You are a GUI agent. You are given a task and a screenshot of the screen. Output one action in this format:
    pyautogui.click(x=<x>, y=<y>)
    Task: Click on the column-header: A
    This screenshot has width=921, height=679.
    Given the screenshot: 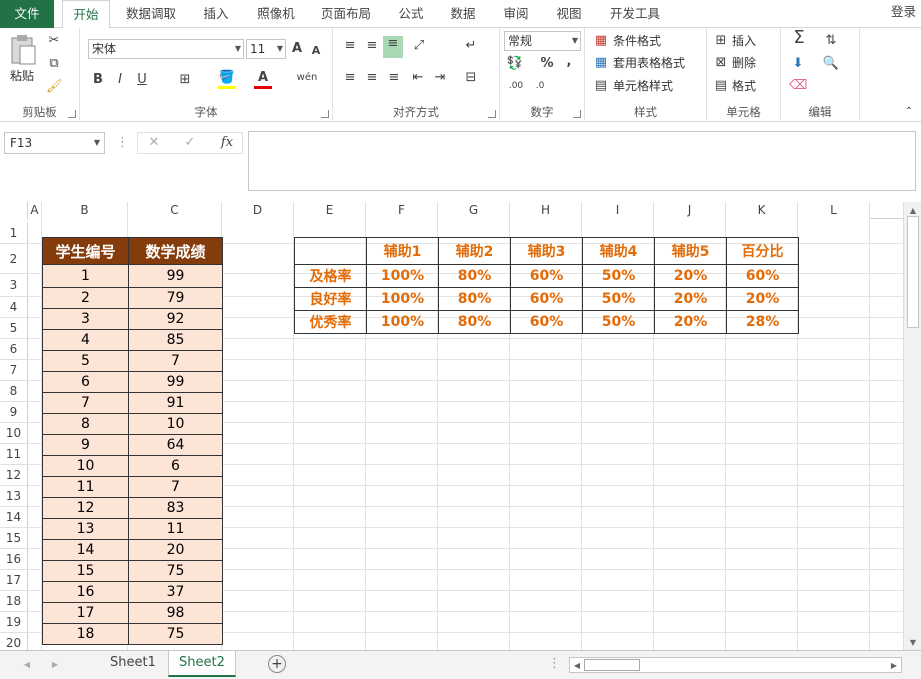 What is the action you would take?
    pyautogui.click(x=35, y=210)
    